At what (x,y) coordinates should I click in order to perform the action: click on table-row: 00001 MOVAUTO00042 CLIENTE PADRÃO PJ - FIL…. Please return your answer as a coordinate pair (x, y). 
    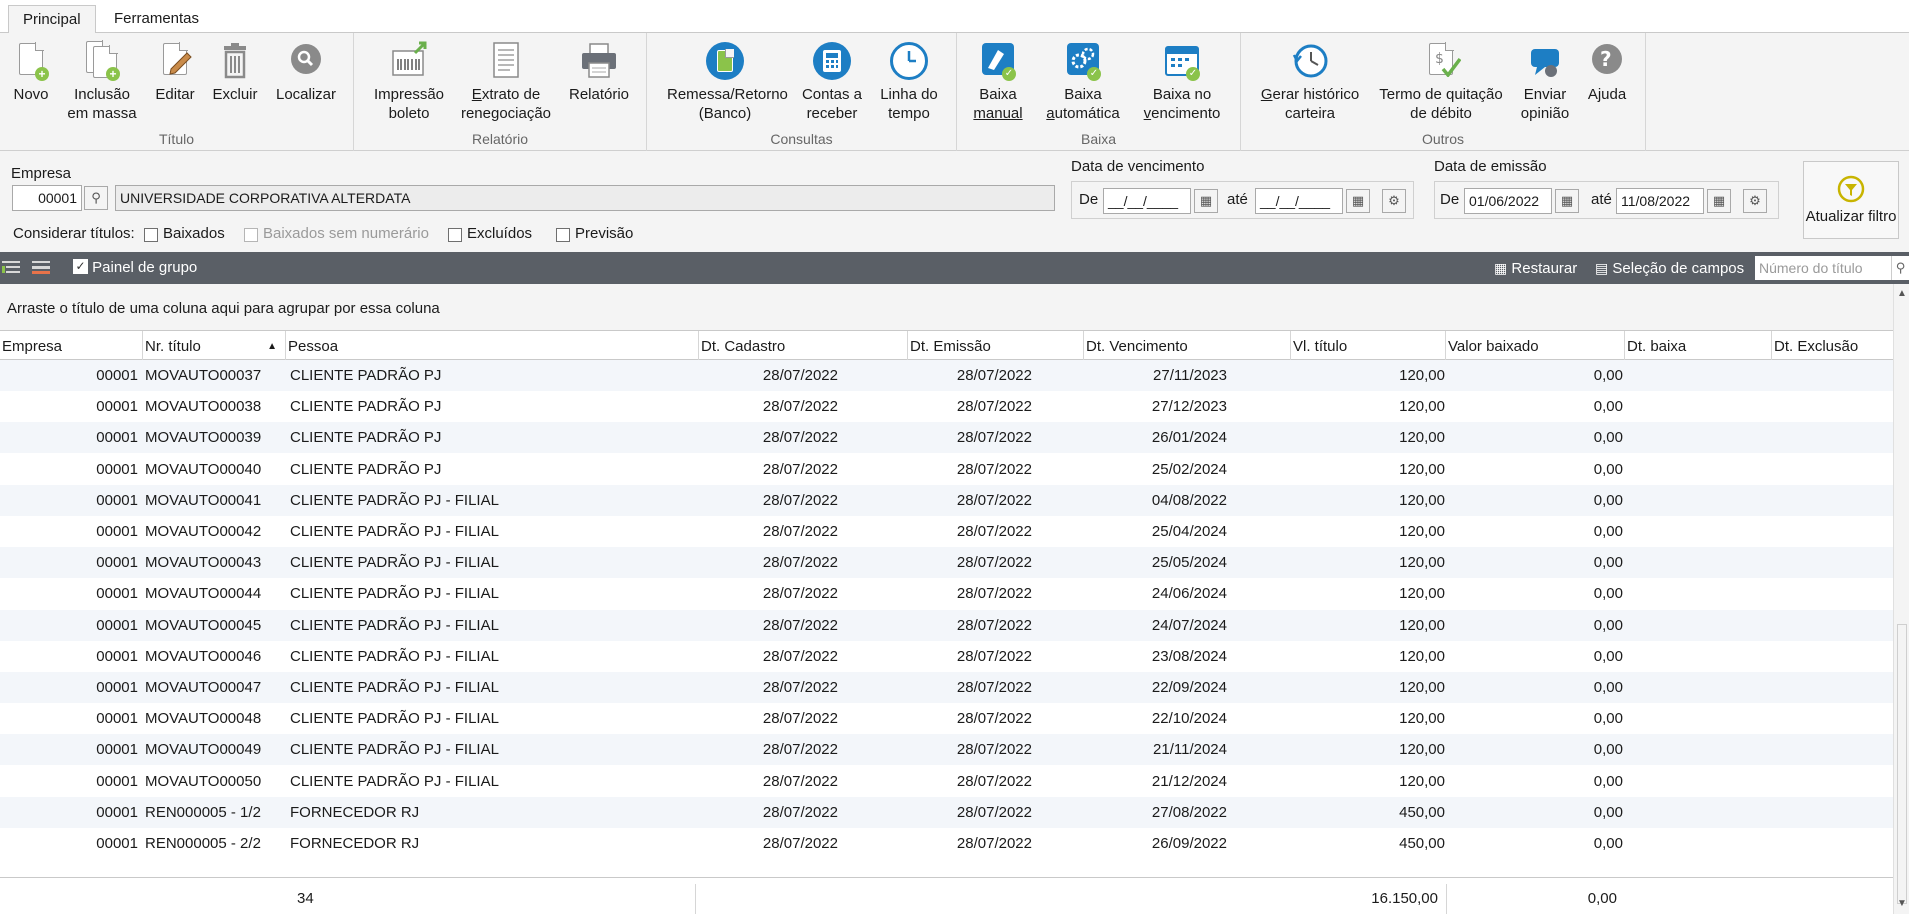
    Looking at the image, I should click on (946, 531).